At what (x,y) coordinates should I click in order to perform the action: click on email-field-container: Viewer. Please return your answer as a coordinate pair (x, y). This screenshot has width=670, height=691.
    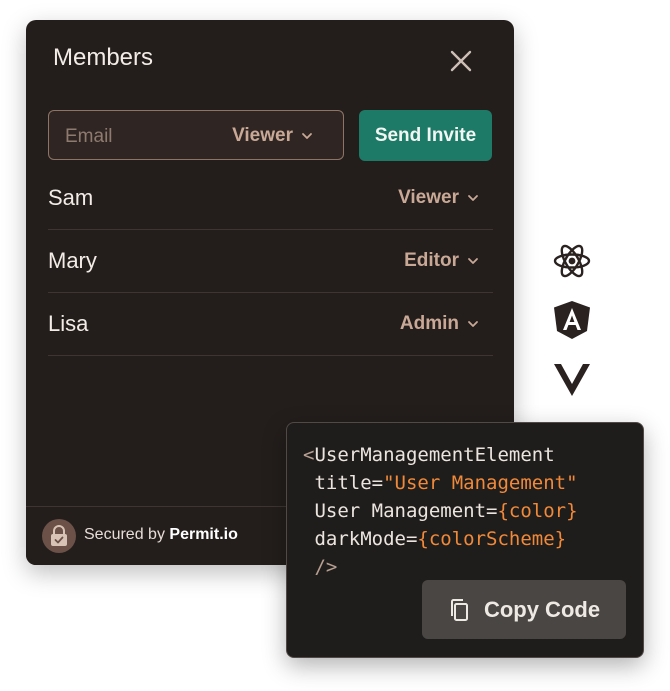
    Looking at the image, I should click on (196, 135).